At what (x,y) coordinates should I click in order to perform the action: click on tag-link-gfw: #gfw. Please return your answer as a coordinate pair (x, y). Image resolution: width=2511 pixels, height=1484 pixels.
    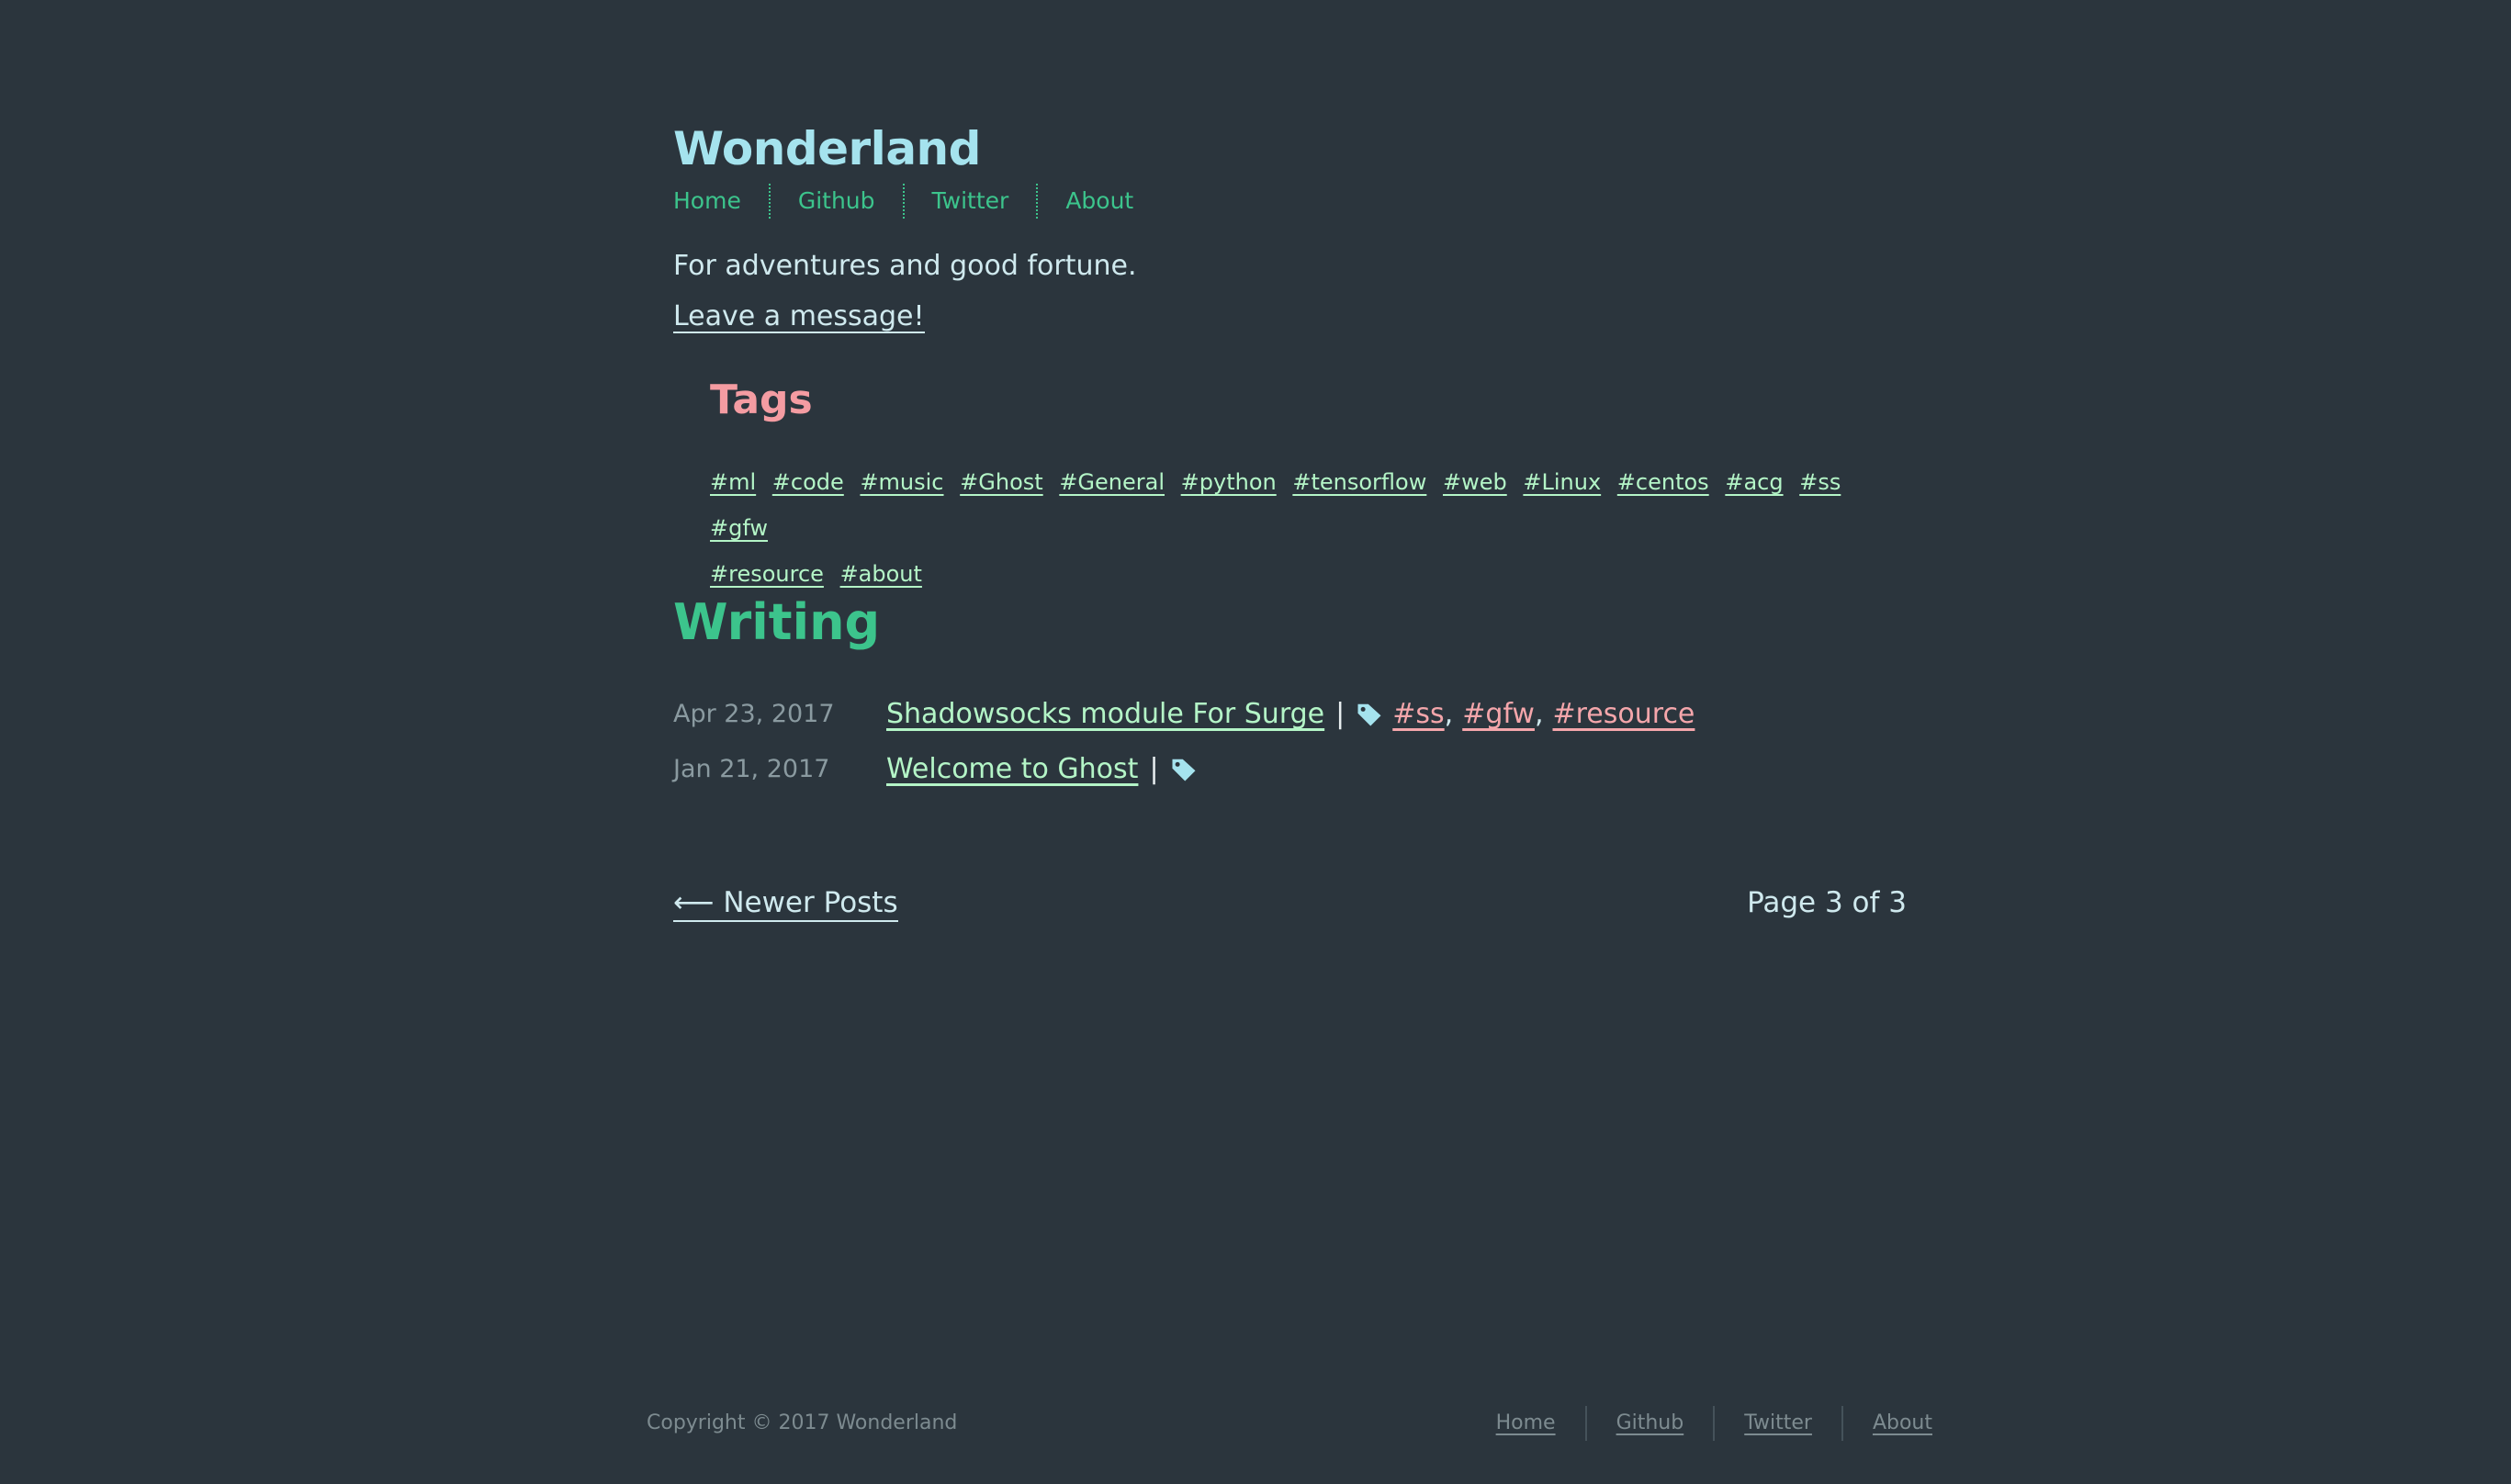
    Looking at the image, I should click on (739, 528).